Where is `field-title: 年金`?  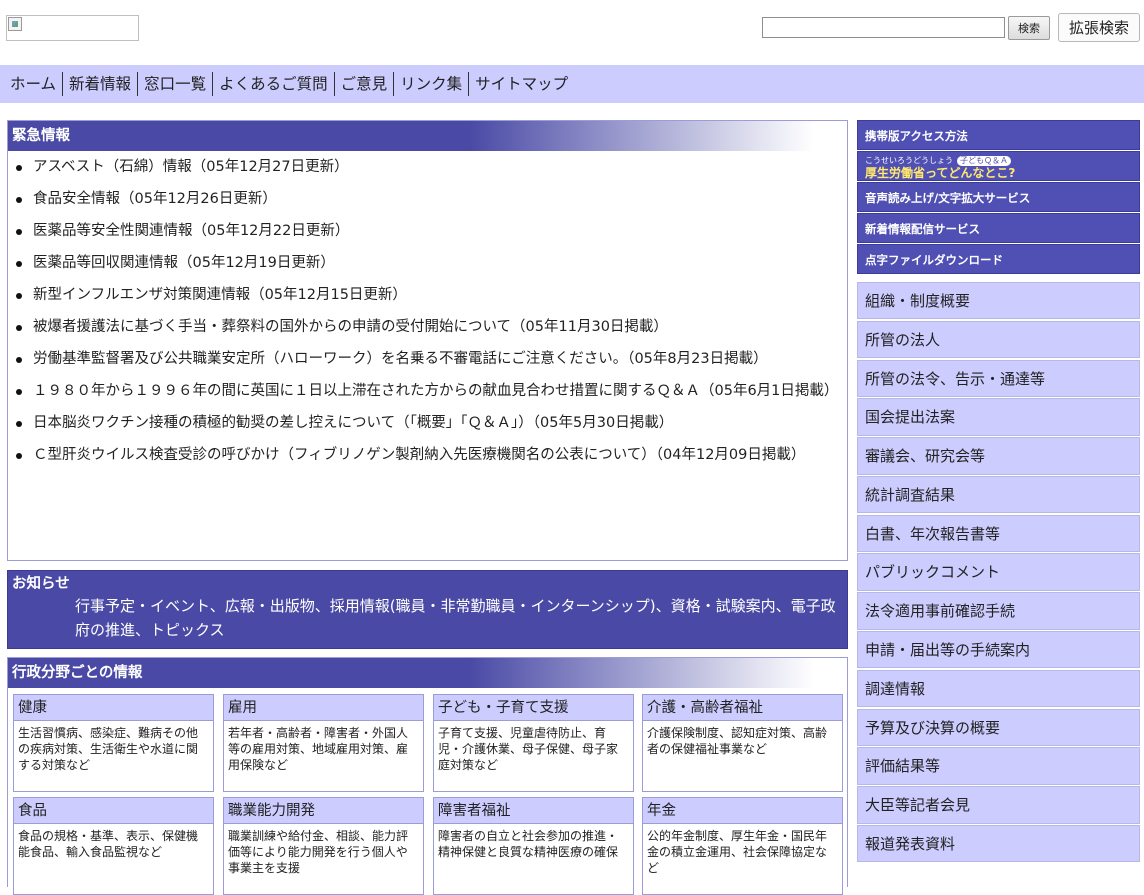
field-title: 年金 is located at coordinates (742, 811).